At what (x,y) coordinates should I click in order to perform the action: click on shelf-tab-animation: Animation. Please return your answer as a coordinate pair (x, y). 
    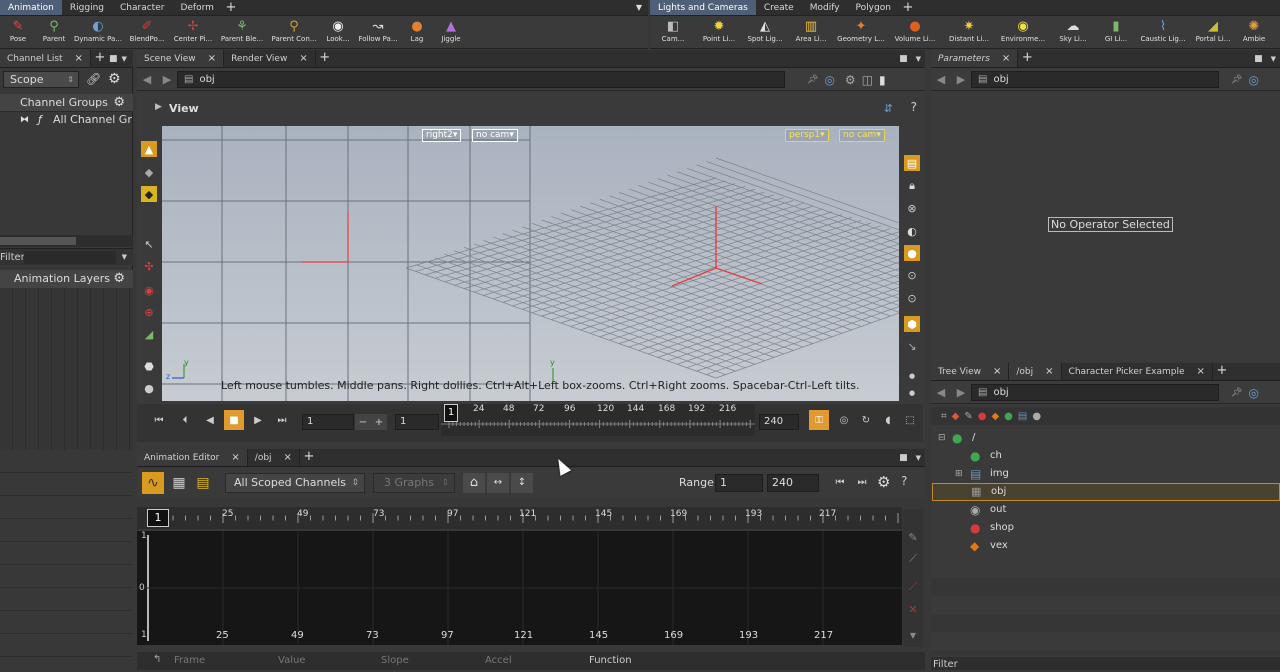
    Looking at the image, I should click on (31, 7).